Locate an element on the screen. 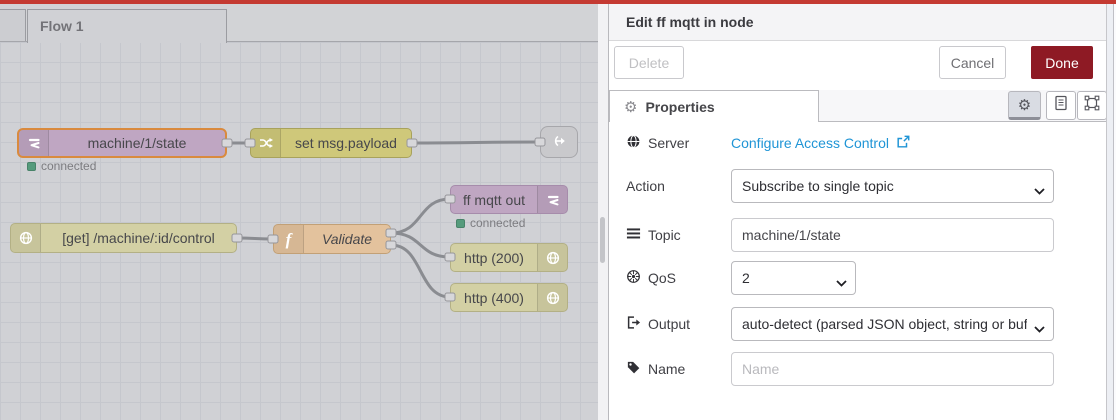 The width and height of the screenshot is (1116, 420). status-mqtt-out: connected is located at coordinates (490, 223).